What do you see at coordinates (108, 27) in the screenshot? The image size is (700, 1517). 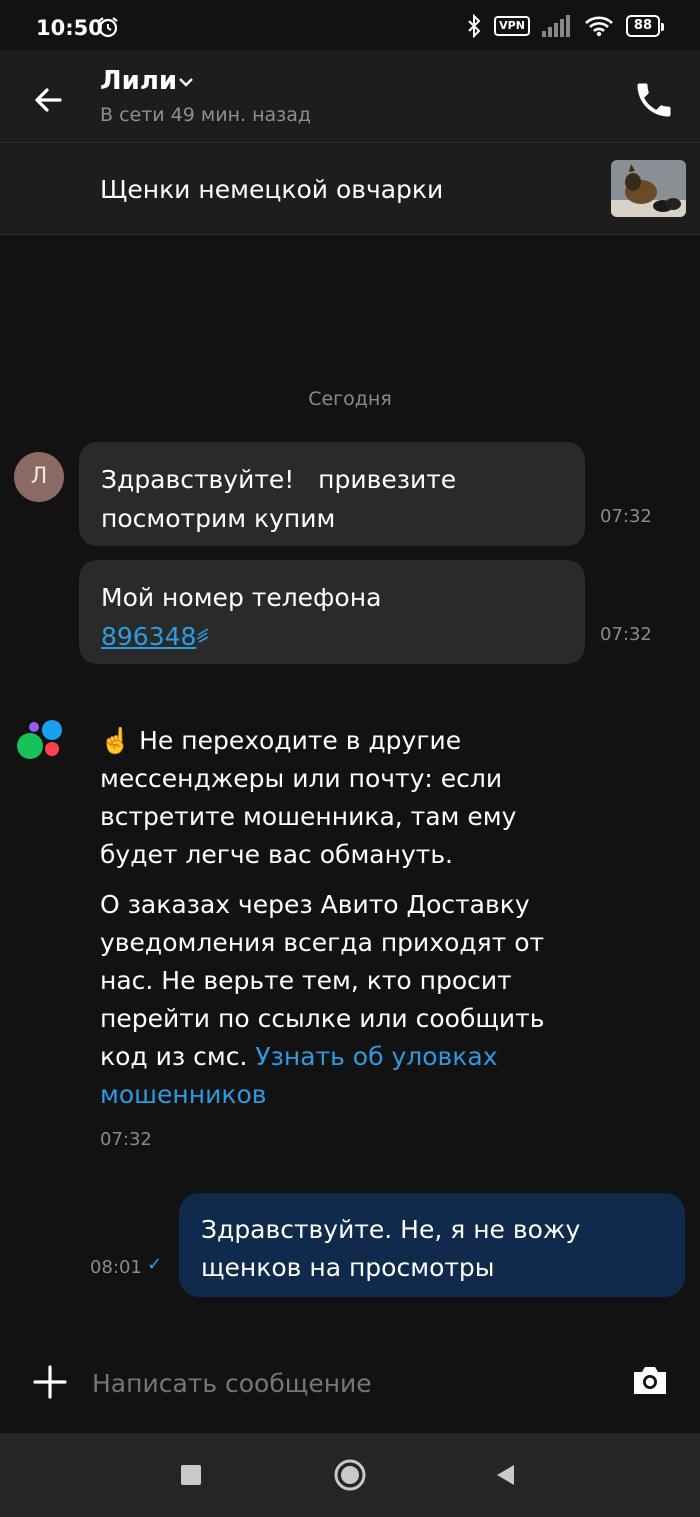 I see `alarm-icon` at bounding box center [108, 27].